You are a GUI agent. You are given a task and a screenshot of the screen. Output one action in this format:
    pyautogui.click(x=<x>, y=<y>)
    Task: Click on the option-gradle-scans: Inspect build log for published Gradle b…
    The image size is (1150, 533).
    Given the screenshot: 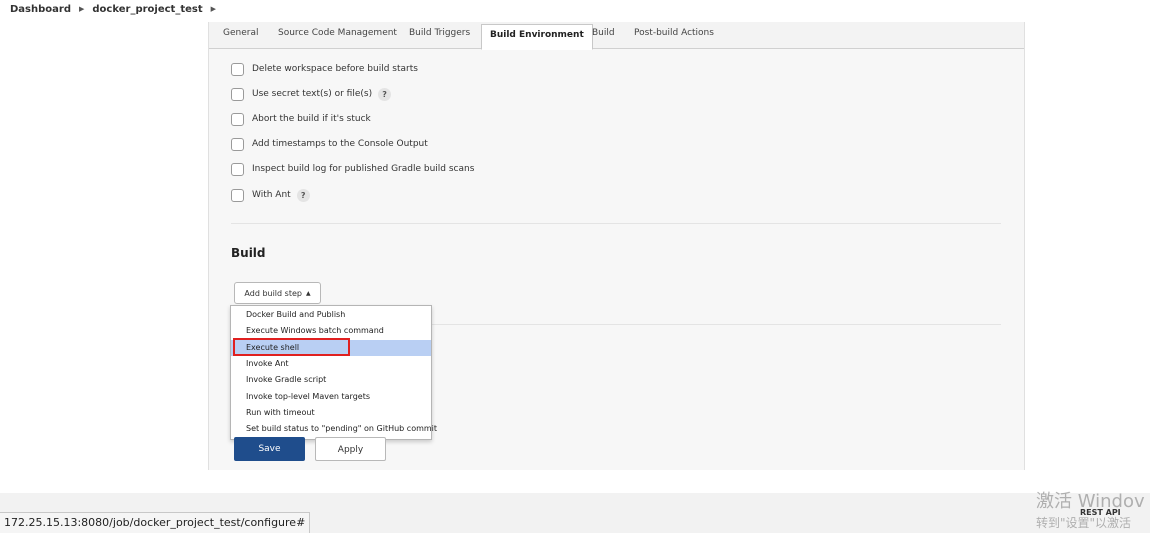 What is the action you would take?
    pyautogui.click(x=352, y=169)
    